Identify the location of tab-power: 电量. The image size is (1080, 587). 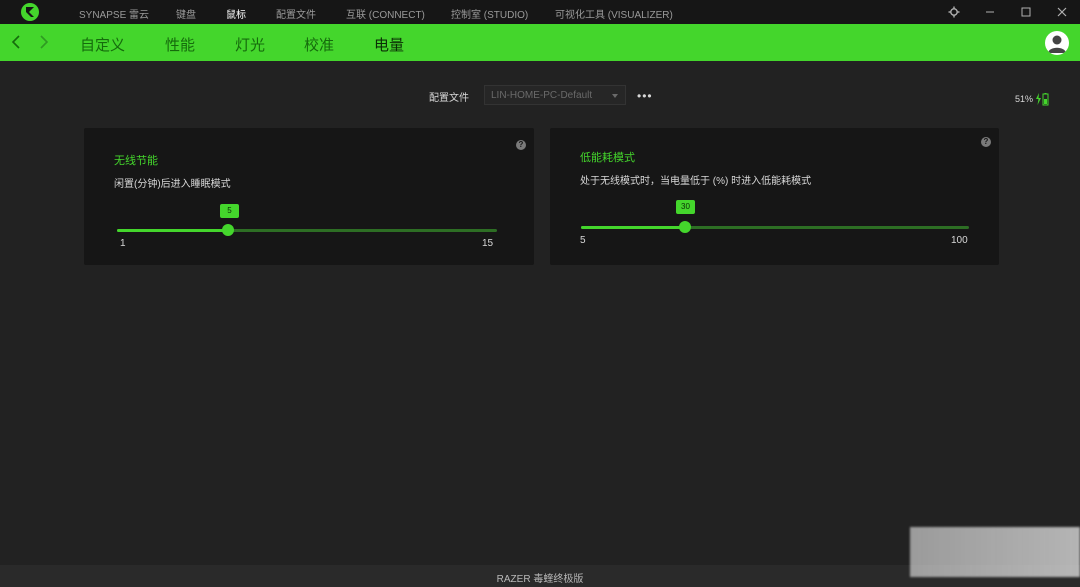
(389, 44).